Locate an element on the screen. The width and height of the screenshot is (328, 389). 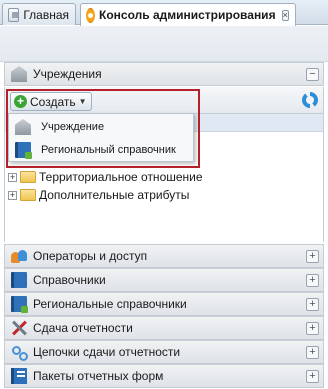
refresh-icon is located at coordinates (310, 100).